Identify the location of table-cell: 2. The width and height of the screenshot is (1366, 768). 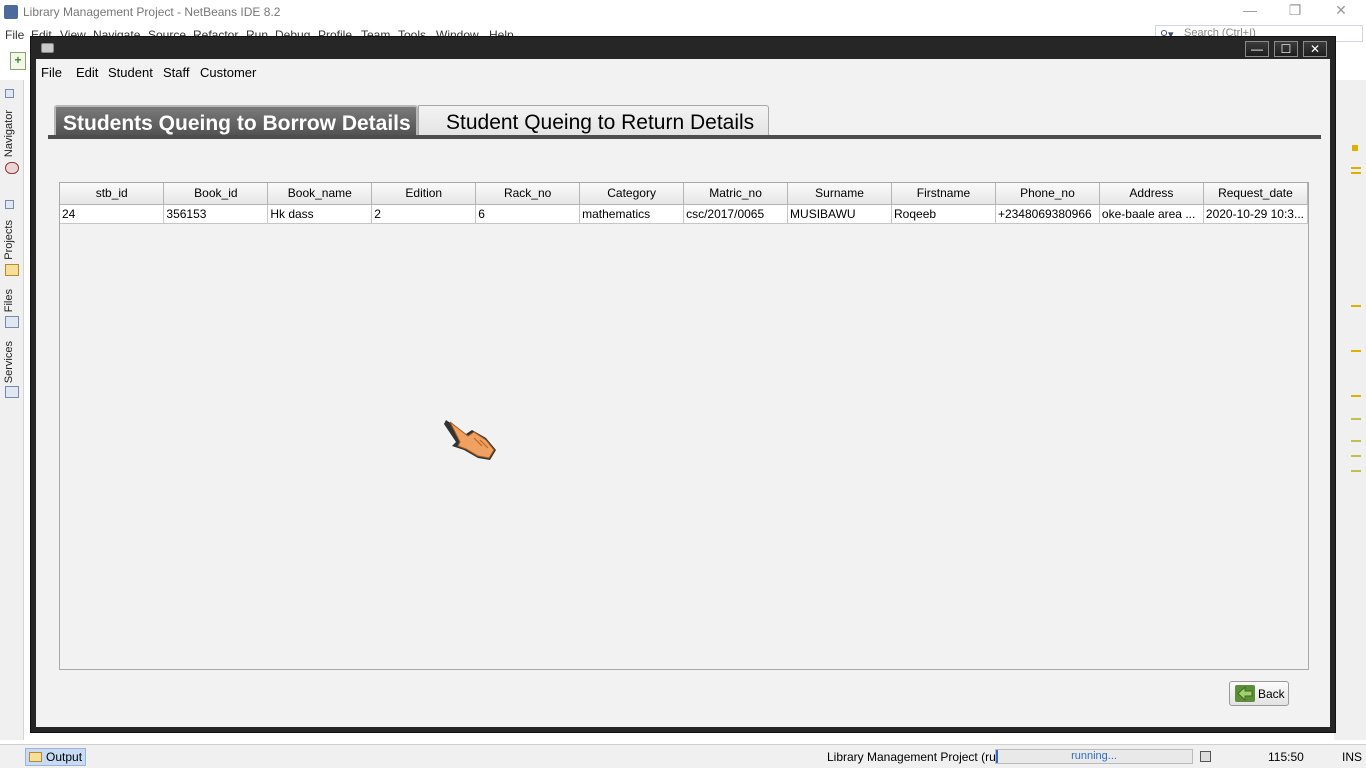
(424, 213).